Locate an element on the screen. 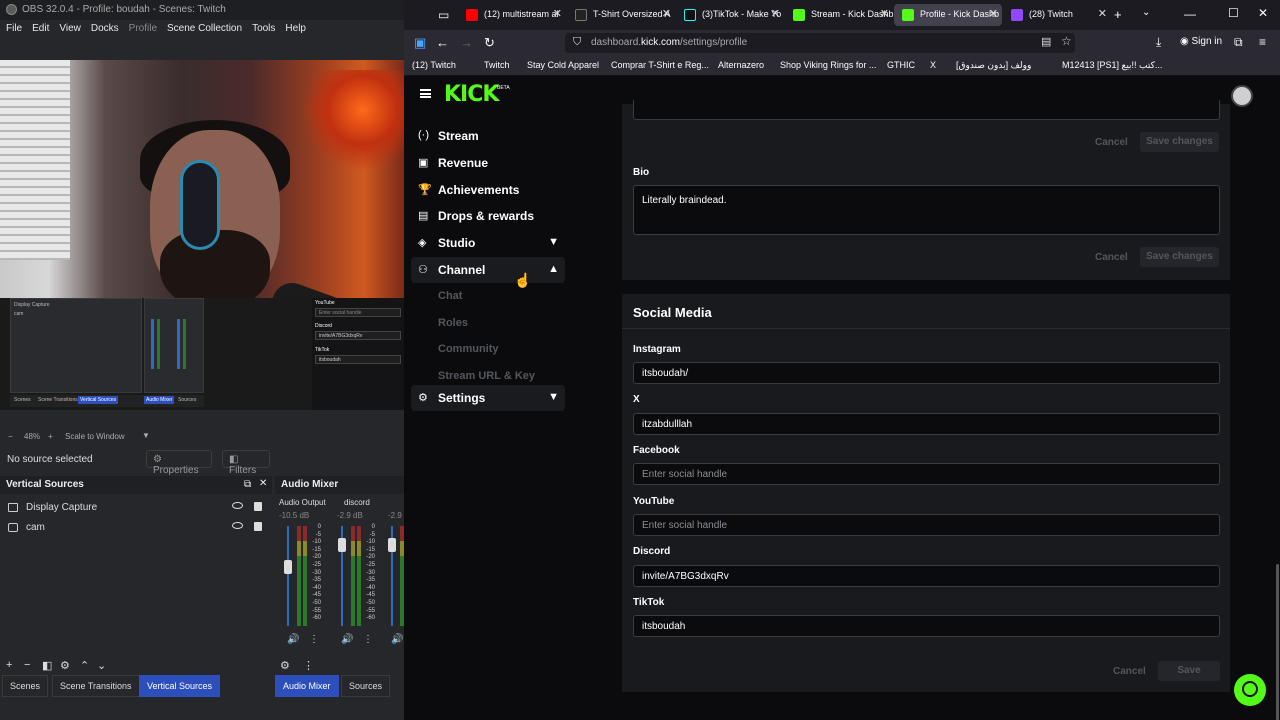  menu-file: File is located at coordinates (14, 31).